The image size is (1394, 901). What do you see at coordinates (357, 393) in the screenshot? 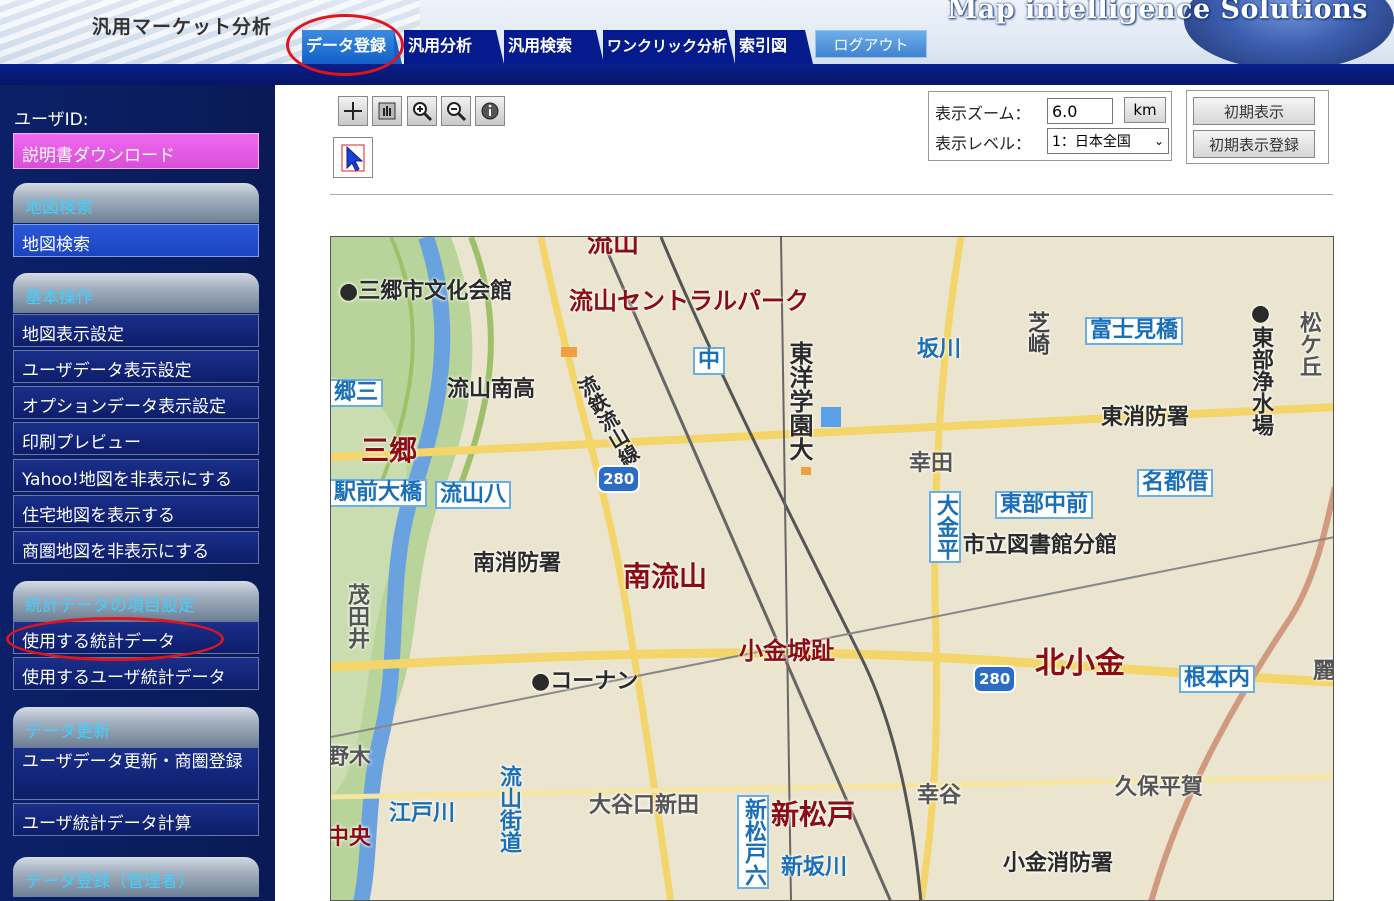
I see `map-label-goumisato: 郷三` at bounding box center [357, 393].